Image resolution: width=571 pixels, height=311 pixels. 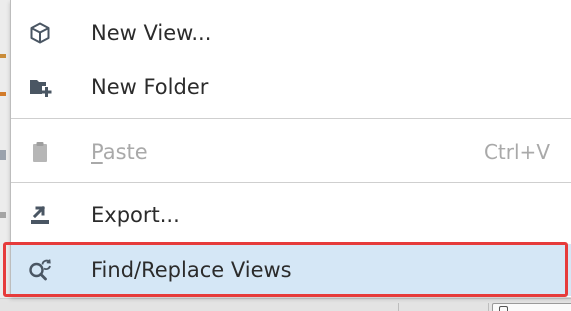 I want to click on find-replace-icon, so click(x=40, y=270).